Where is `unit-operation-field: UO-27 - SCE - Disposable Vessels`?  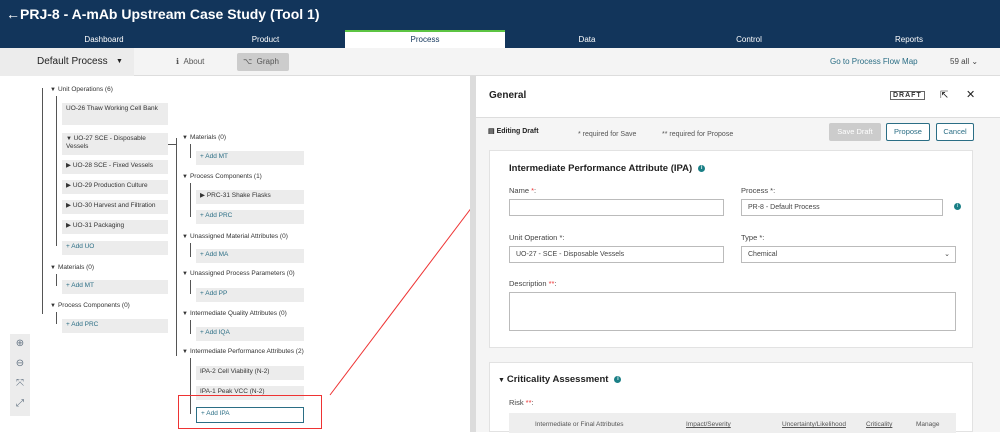 unit-operation-field: UO-27 - SCE - Disposable Vessels is located at coordinates (616, 254).